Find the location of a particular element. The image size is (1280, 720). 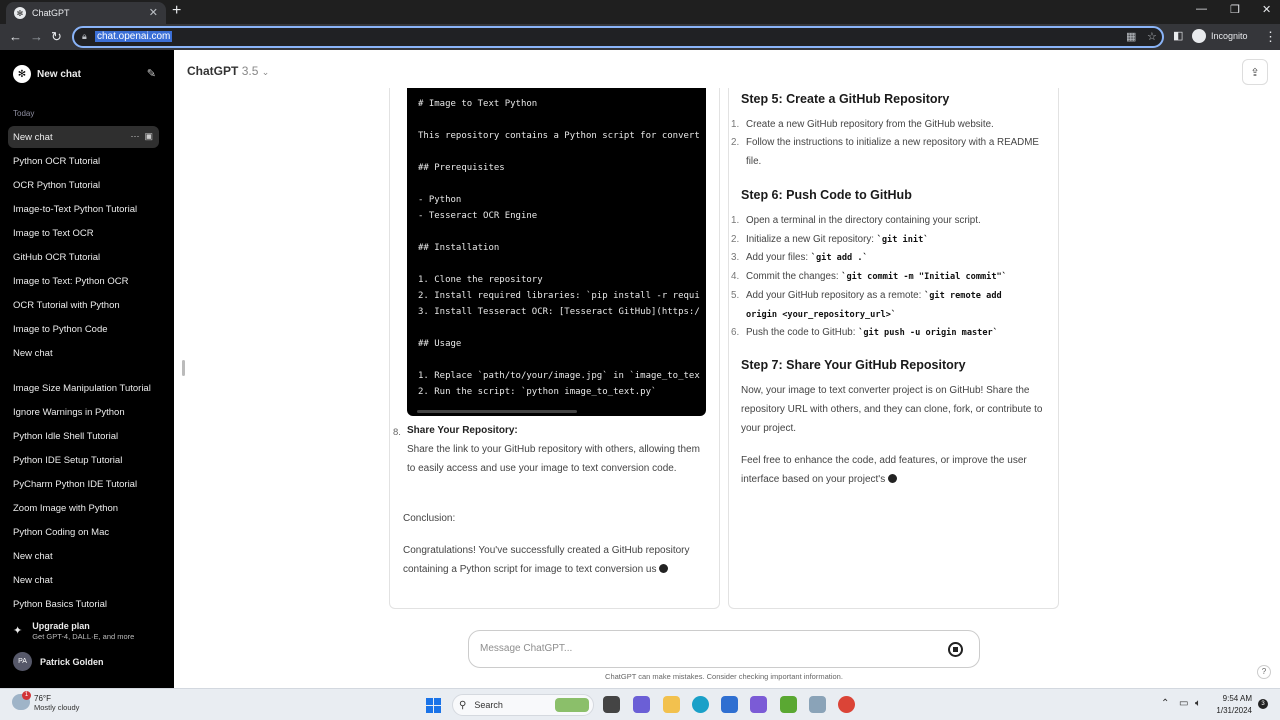

browser-tab: ✻ ChatGPT ✕ is located at coordinates (86, 13).